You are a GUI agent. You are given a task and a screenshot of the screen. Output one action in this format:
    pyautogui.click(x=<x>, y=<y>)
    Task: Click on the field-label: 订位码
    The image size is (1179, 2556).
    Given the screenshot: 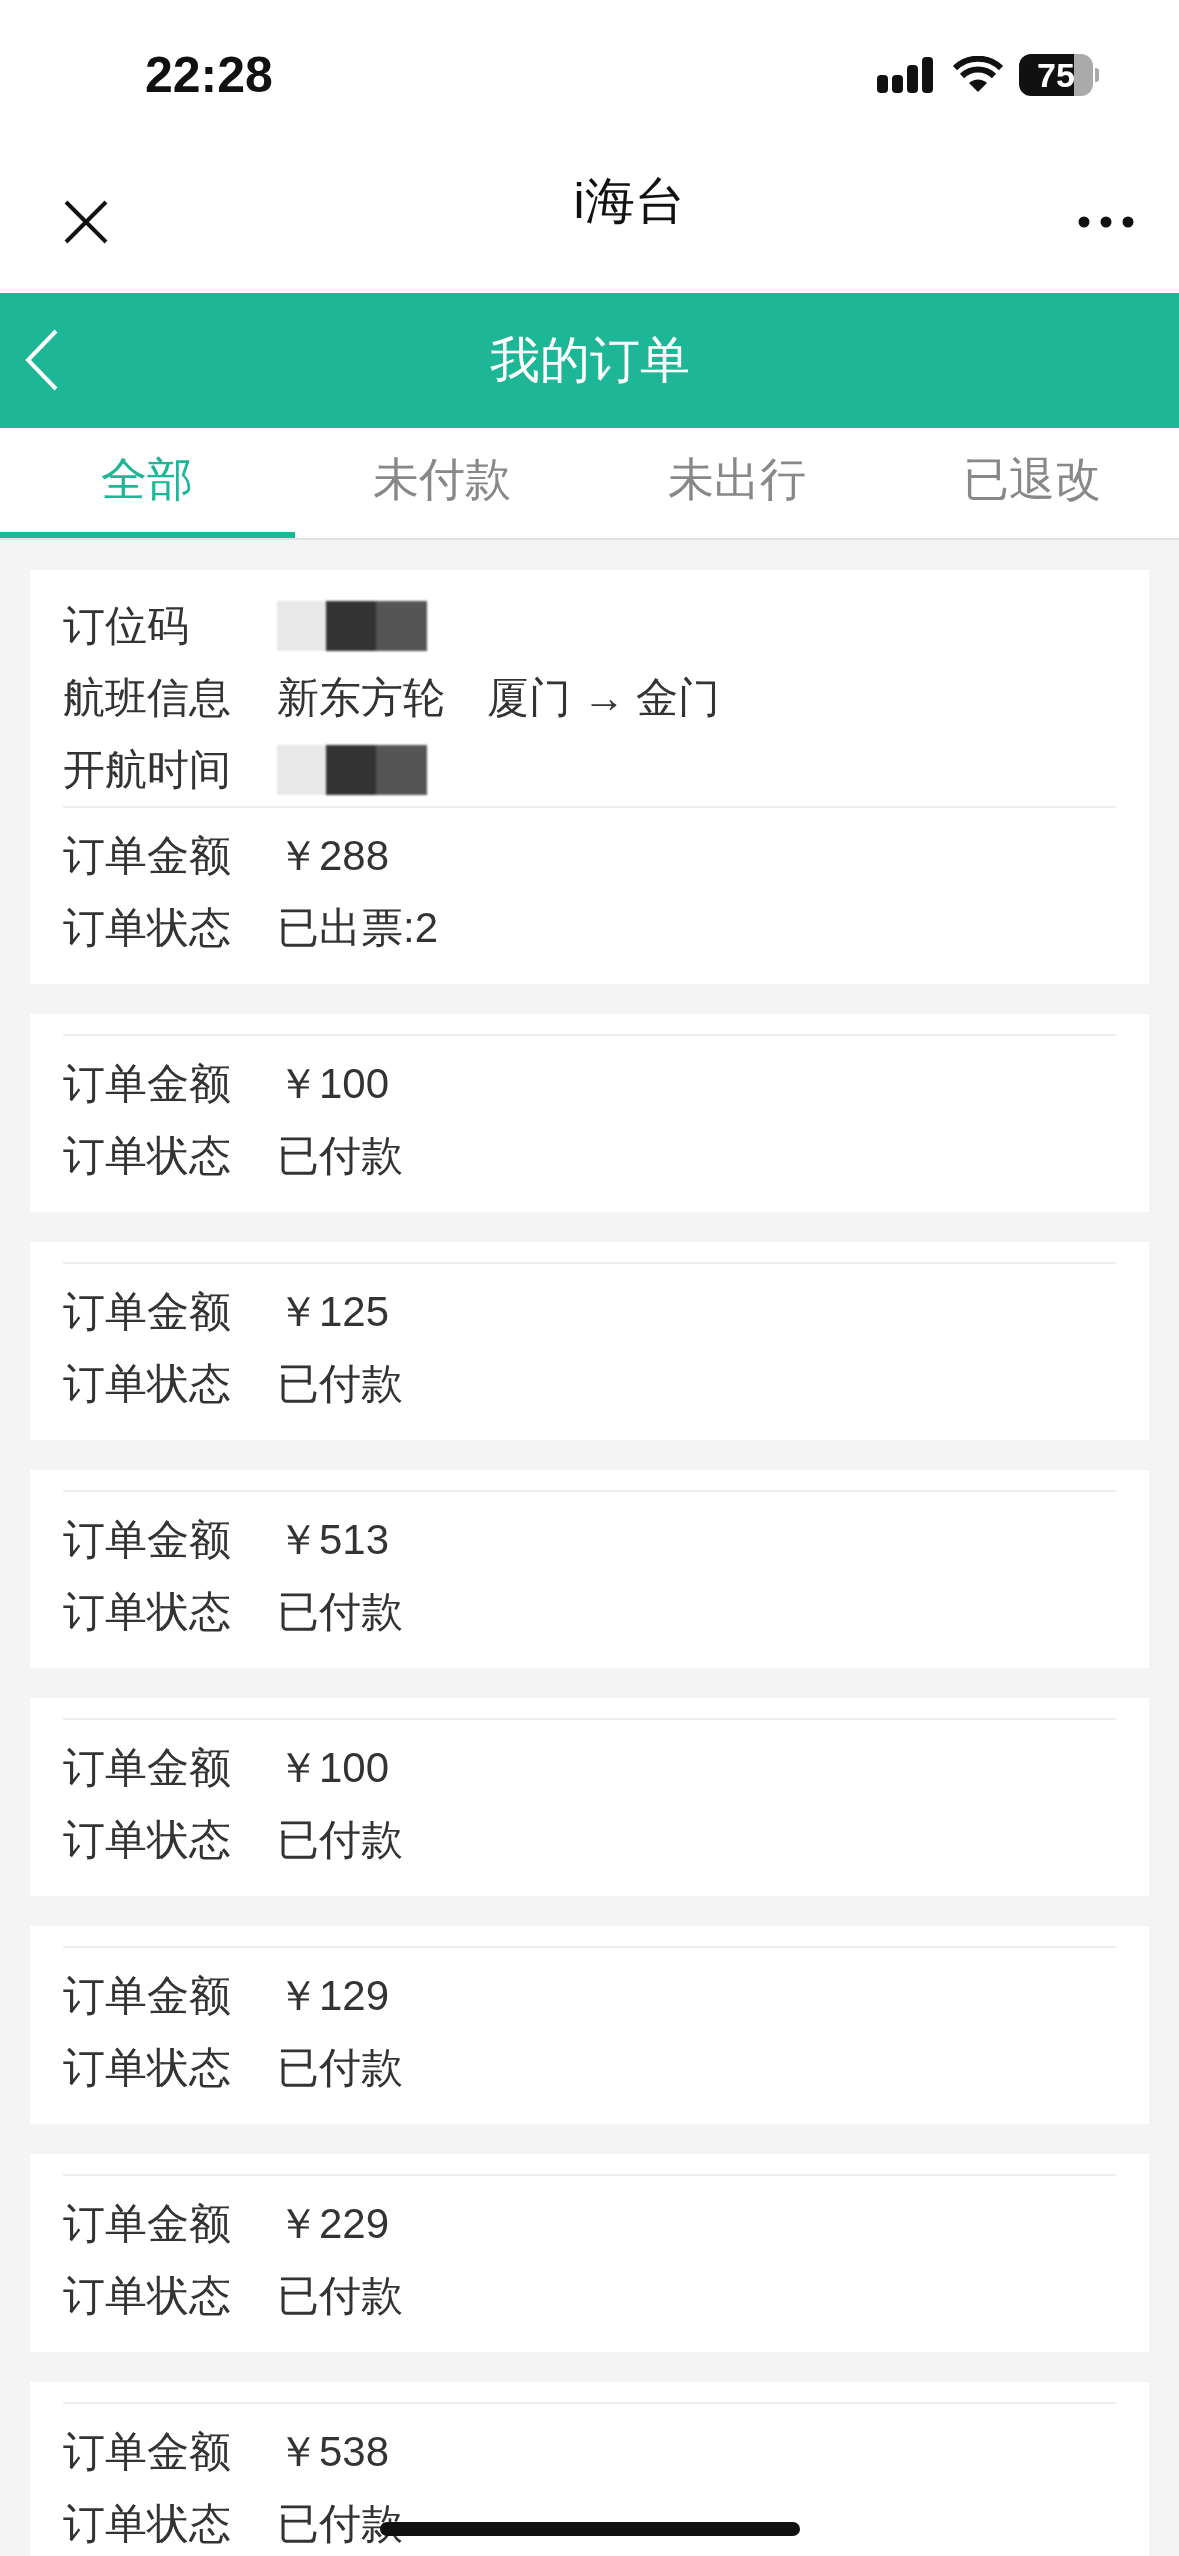 What is the action you would take?
    pyautogui.click(x=126, y=626)
    